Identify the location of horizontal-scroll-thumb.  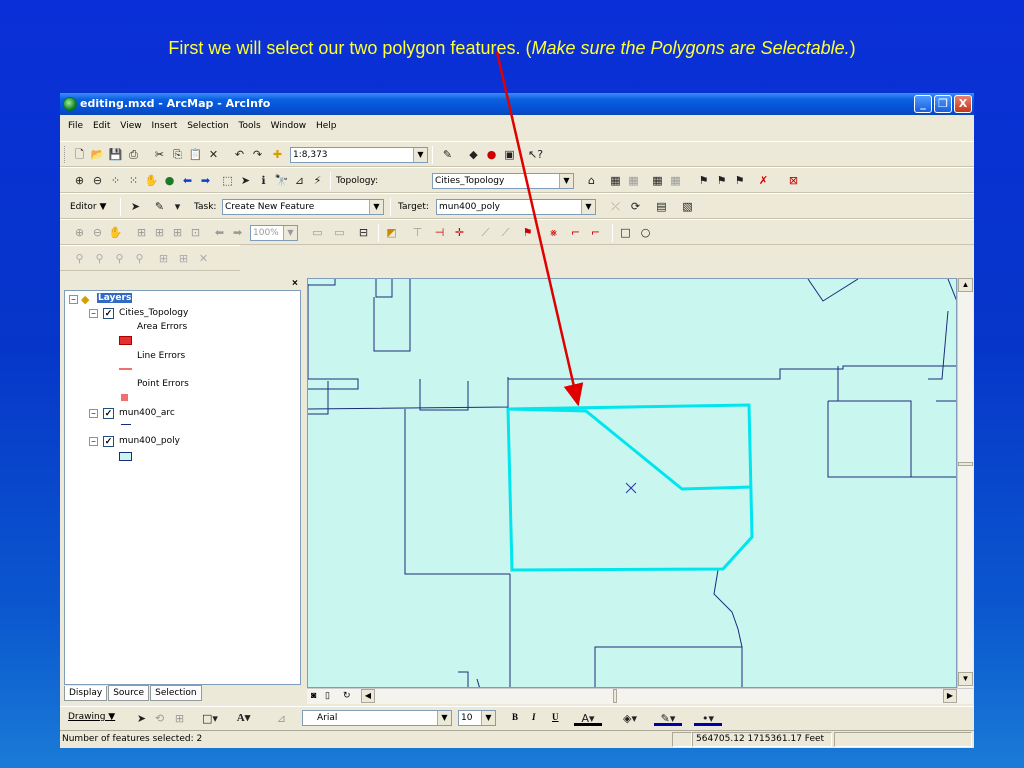
(615, 696).